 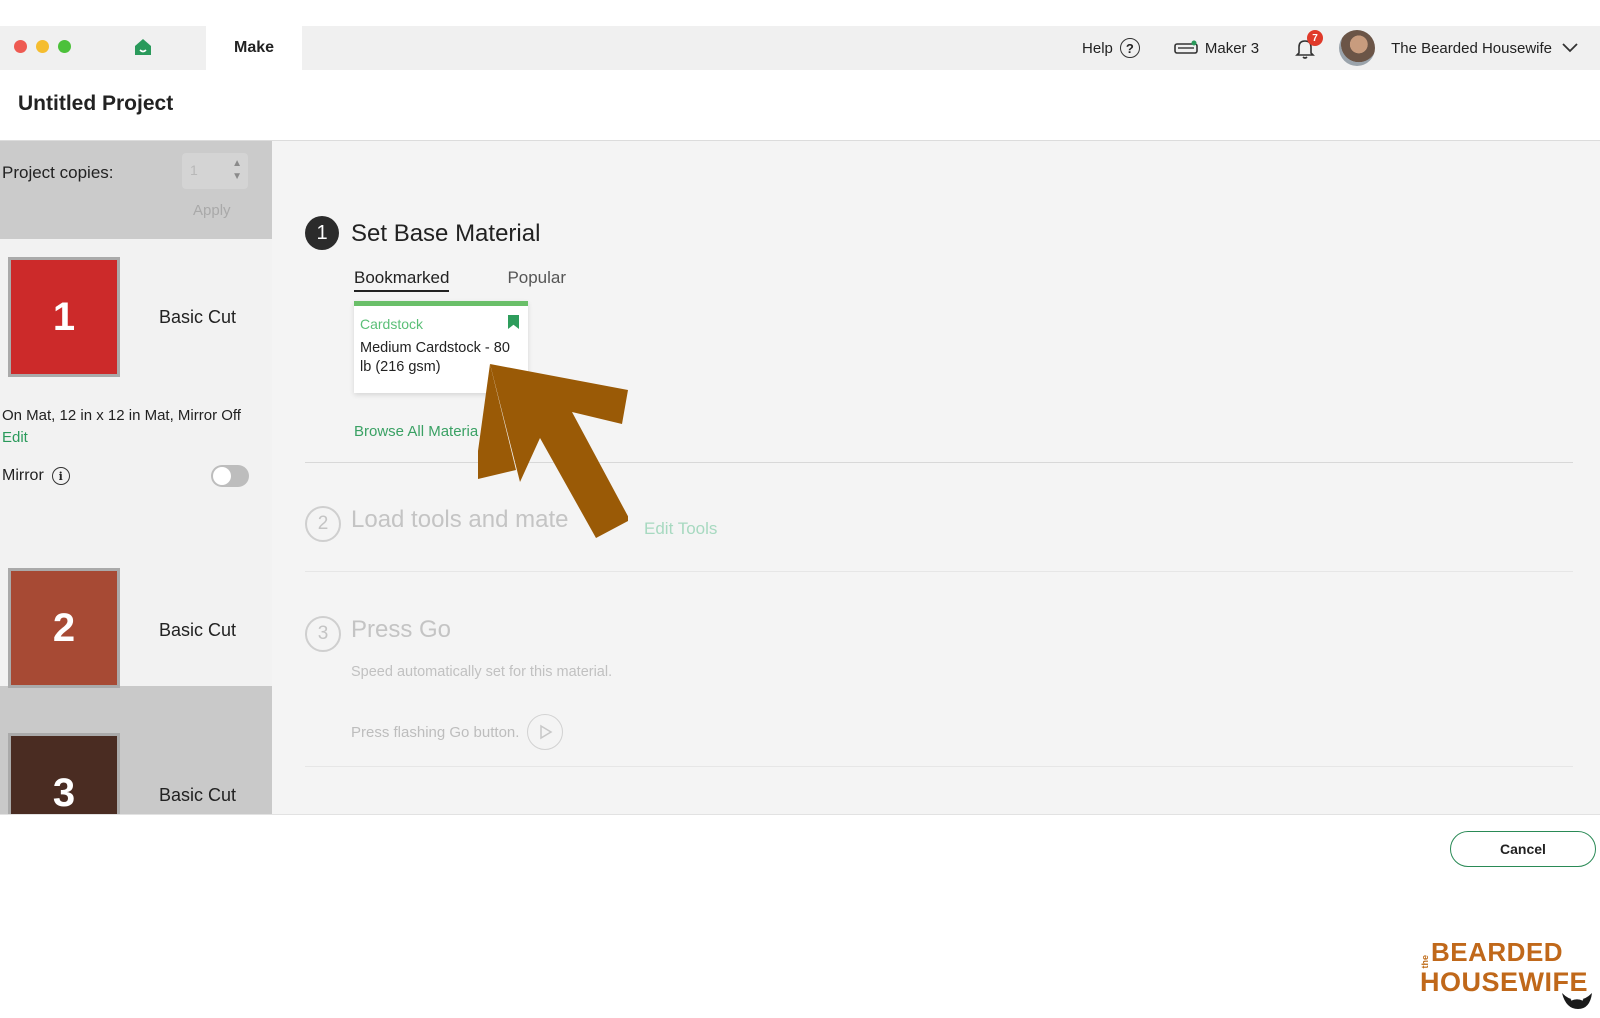 I want to click on press-go-row: Press flashing Go button., so click(x=457, y=732).